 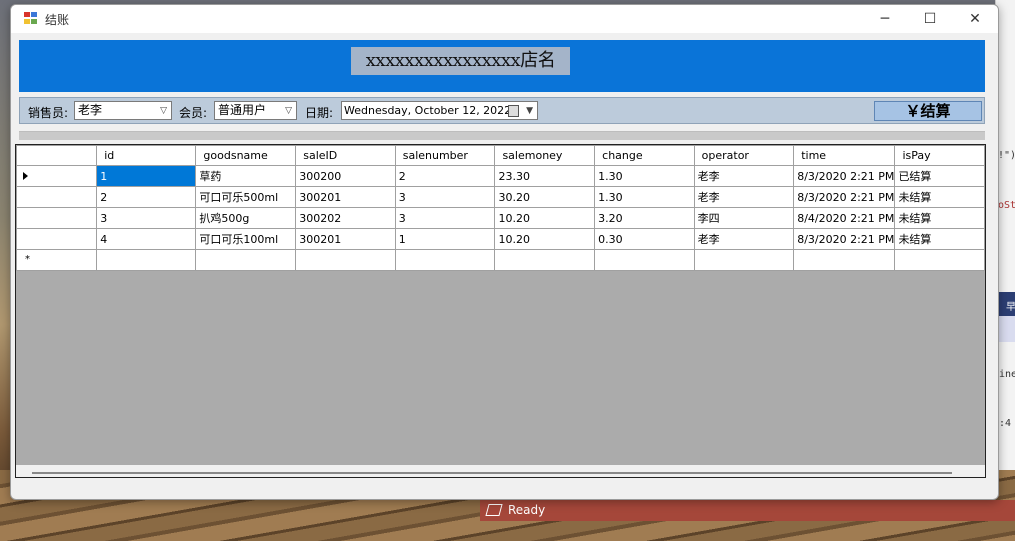 I want to click on table-cell: 李四, so click(x=744, y=218).